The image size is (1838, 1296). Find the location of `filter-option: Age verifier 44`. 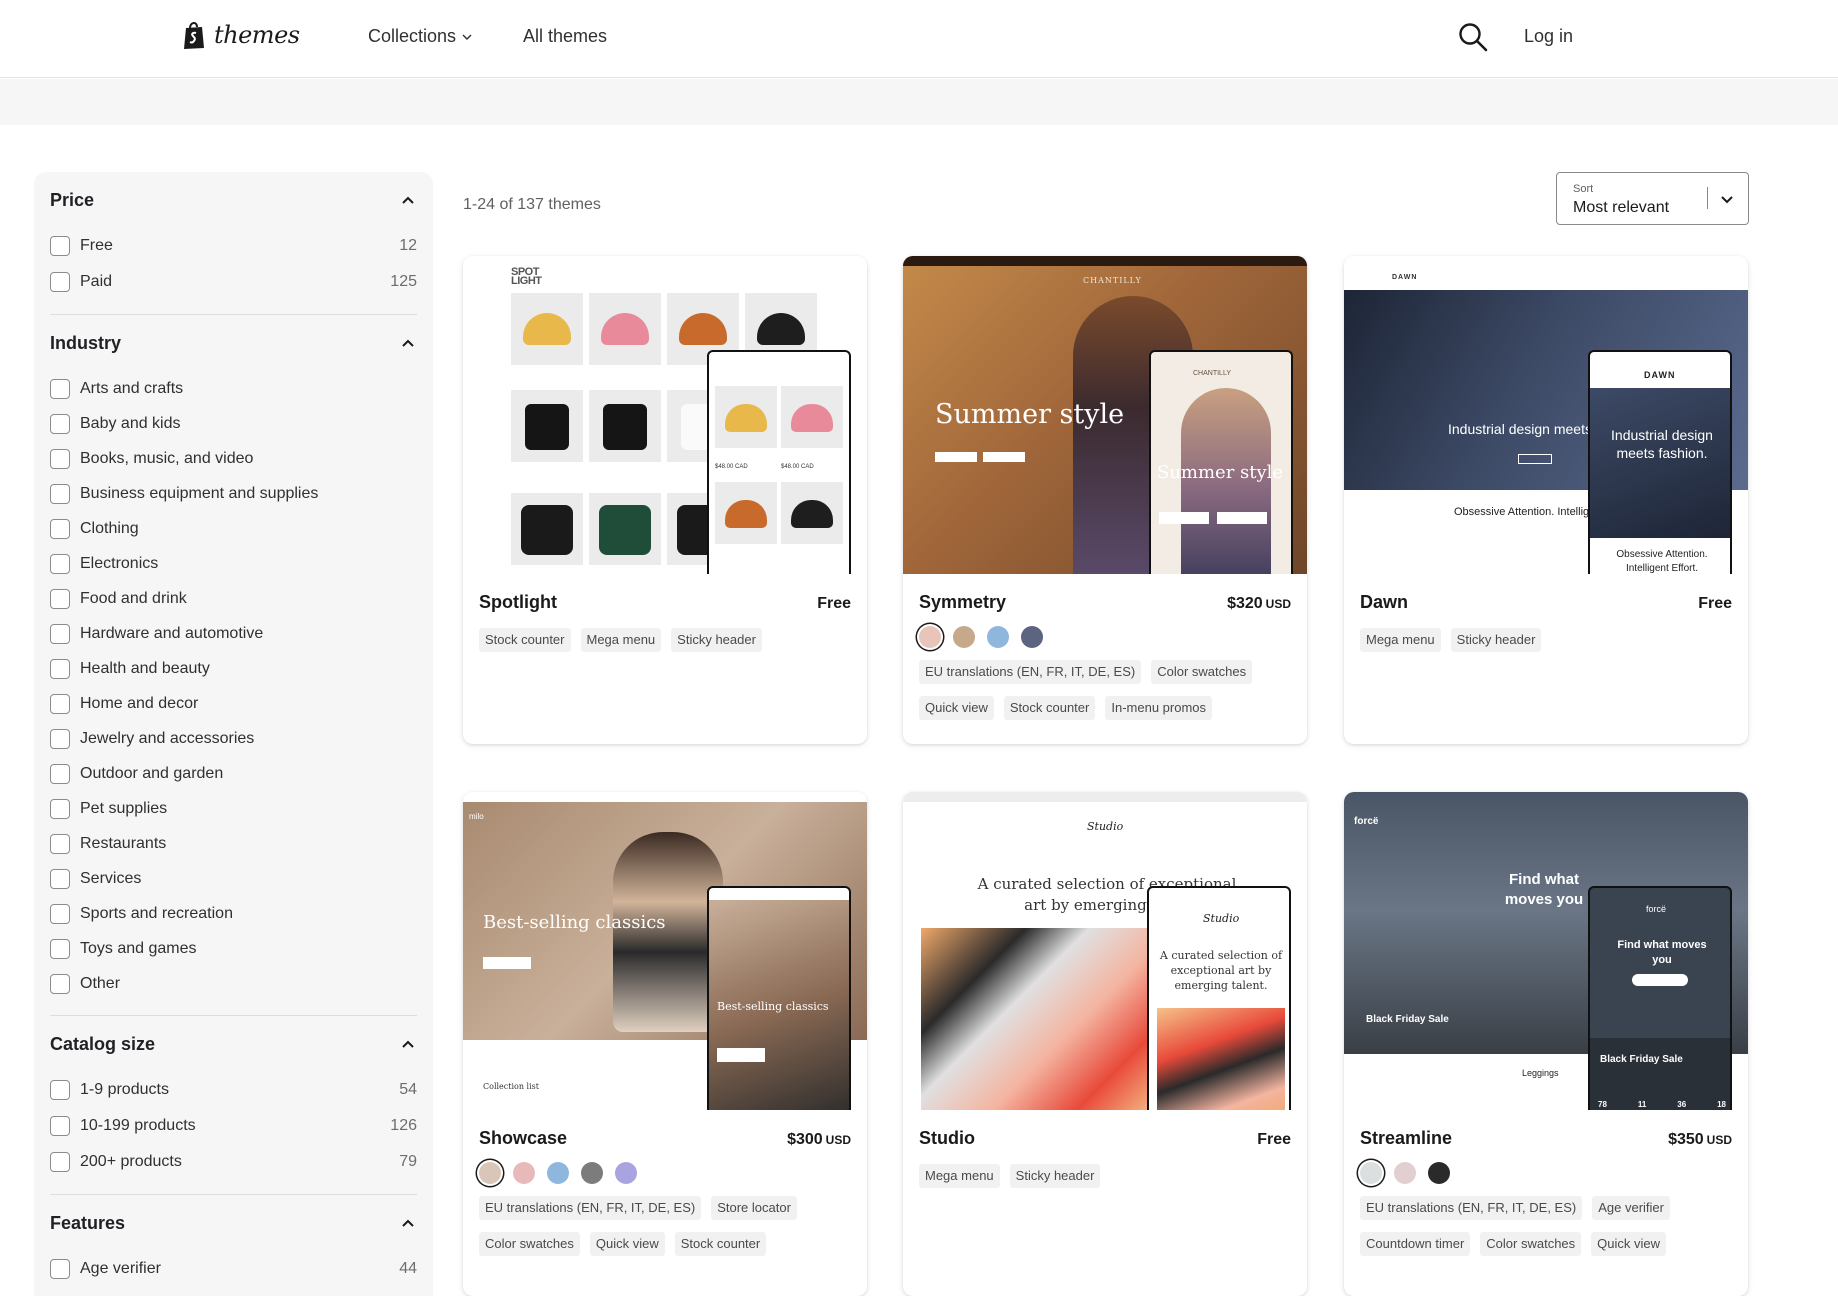

filter-option: Age verifier 44 is located at coordinates (233, 1269).